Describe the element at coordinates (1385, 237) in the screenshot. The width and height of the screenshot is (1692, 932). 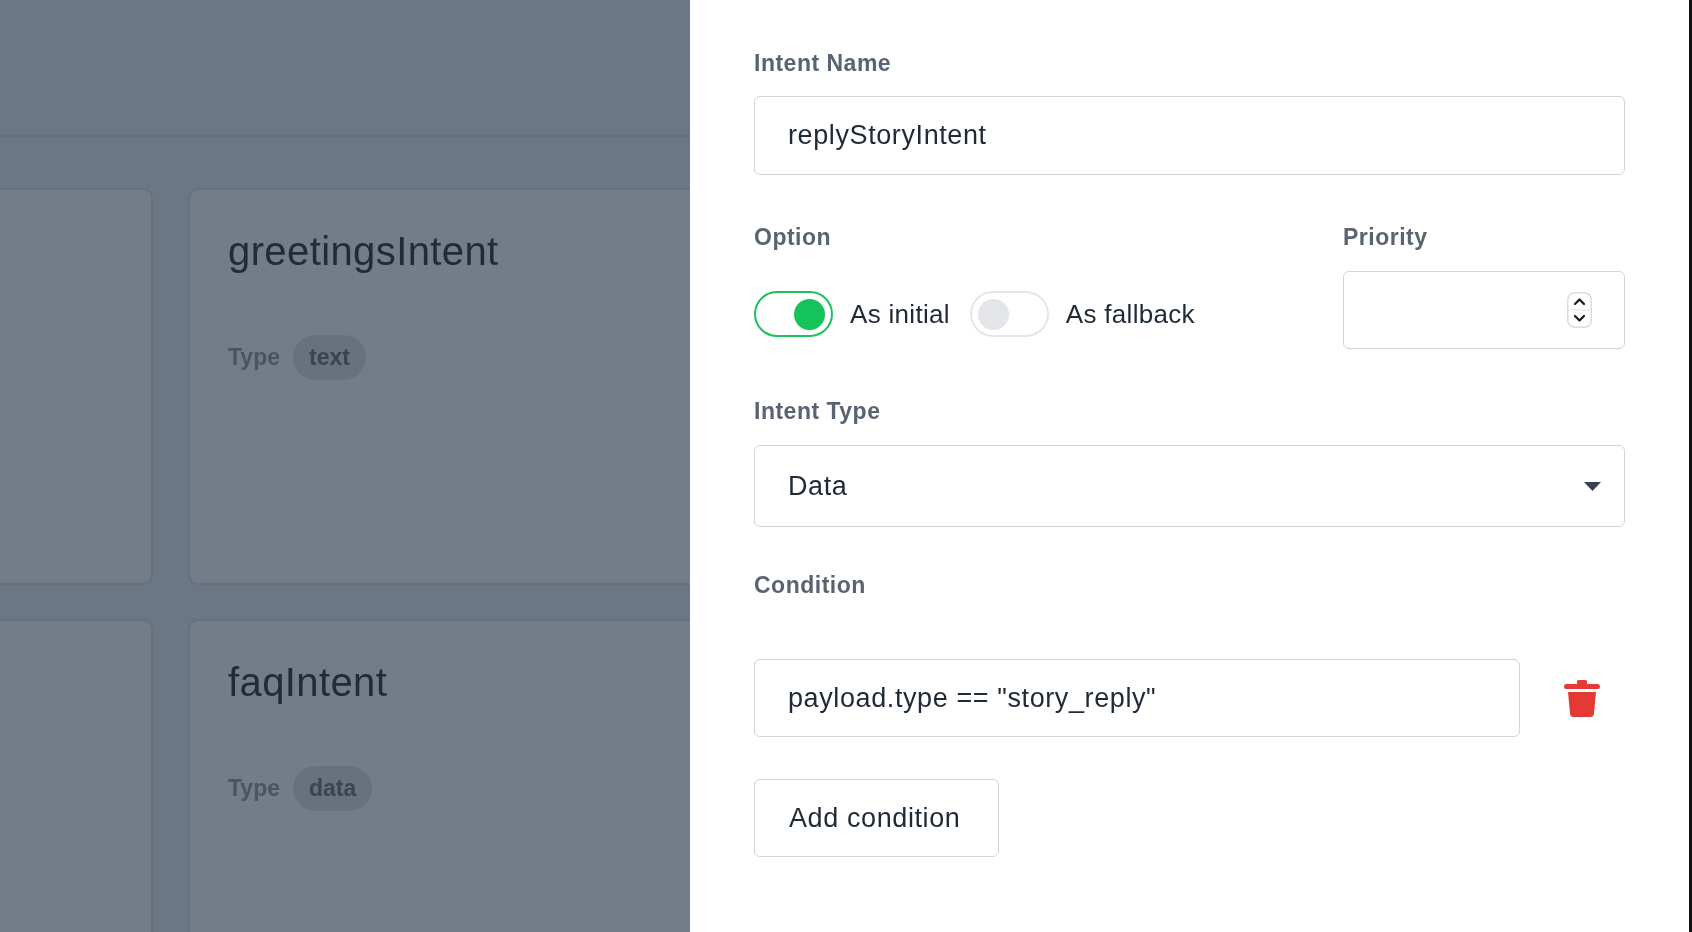
I see `field-label: Priority` at that location.